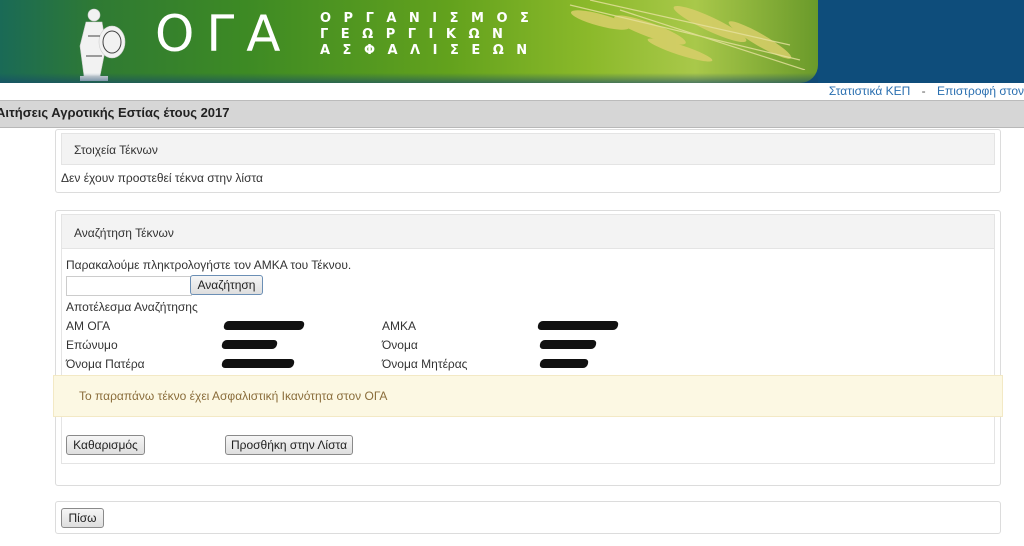 The width and height of the screenshot is (1024, 546). Describe the element at coordinates (264, 325) in the screenshot. I see `am-oga-value-redacted` at that location.